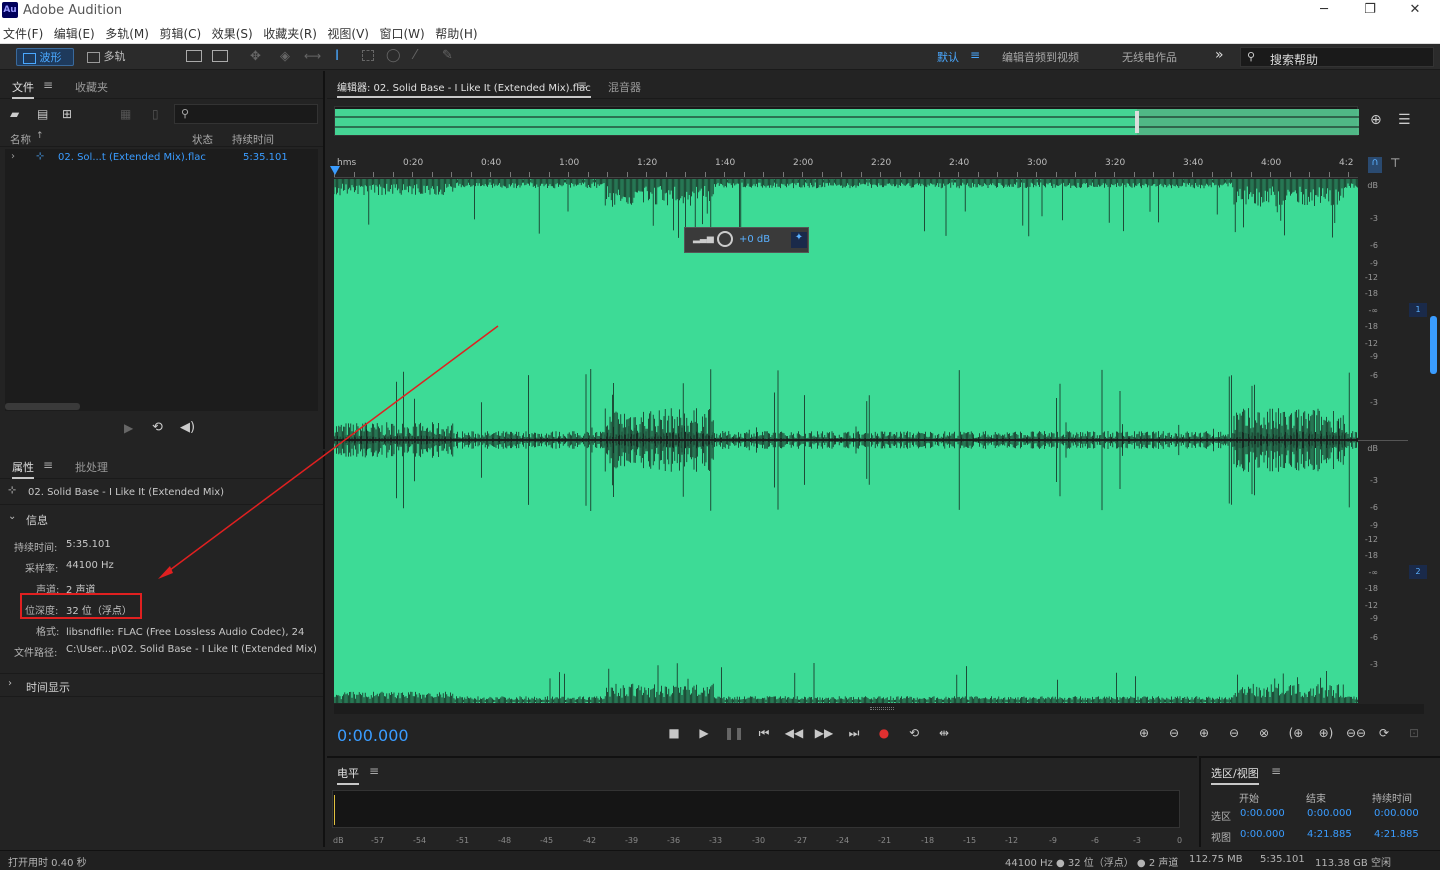  I want to click on tab-files: 文件, so click(23, 89).